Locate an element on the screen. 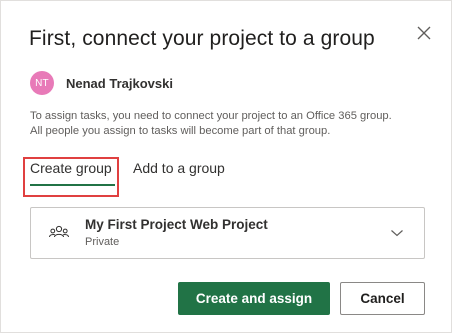 The height and width of the screenshot is (333, 452). tab-add-to-group: Add to a group is located at coordinates (179, 168).